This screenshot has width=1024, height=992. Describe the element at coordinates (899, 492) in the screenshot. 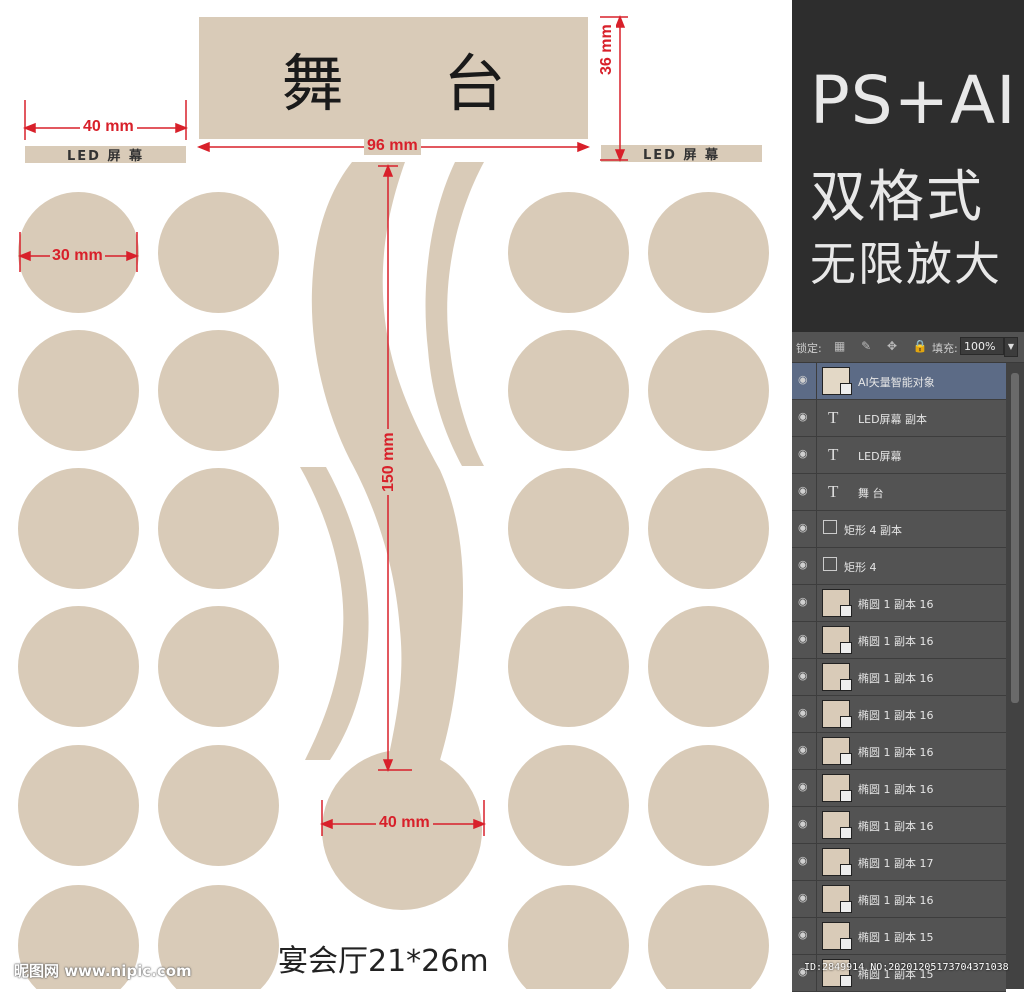

I see `layer-row: ◉ T 舞 台` at that location.